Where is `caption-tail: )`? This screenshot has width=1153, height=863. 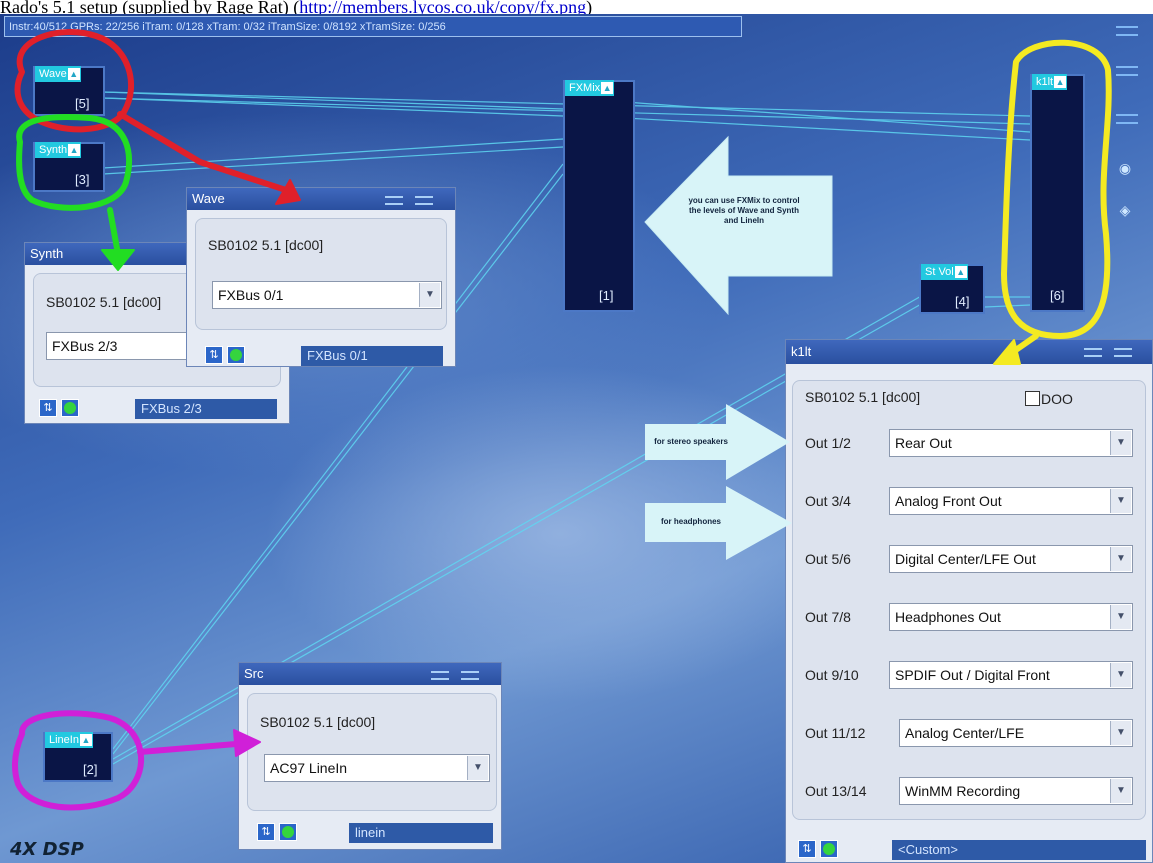 caption-tail: ) is located at coordinates (589, 7).